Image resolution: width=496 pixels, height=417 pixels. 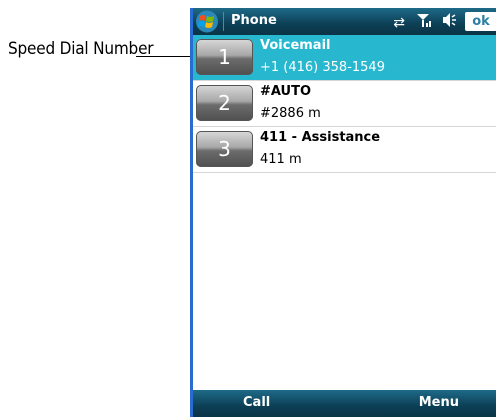 I want to click on ok-button: ok, so click(x=480, y=21).